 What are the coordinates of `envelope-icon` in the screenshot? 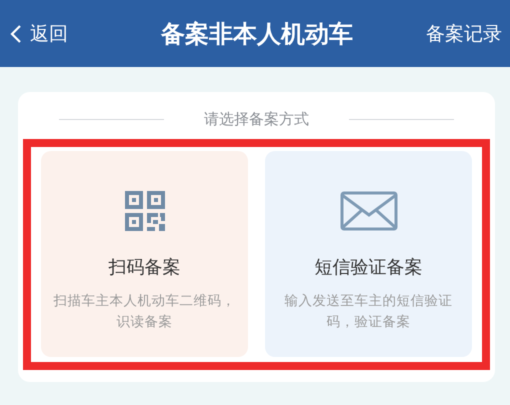 It's located at (369, 211).